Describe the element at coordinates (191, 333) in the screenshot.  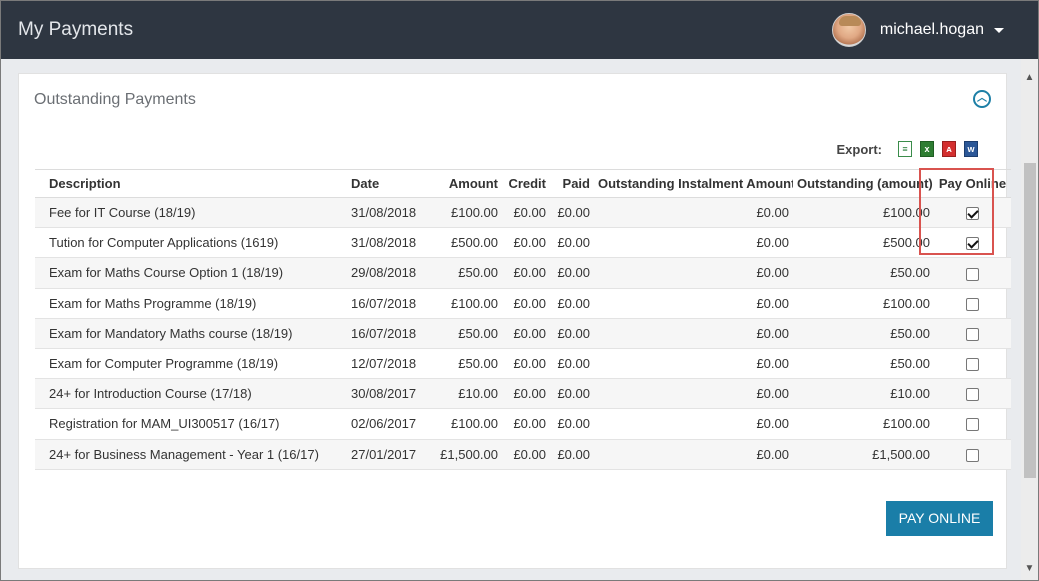
I see `cell-description: Exam for Mandatory Maths course (18/19)` at that location.